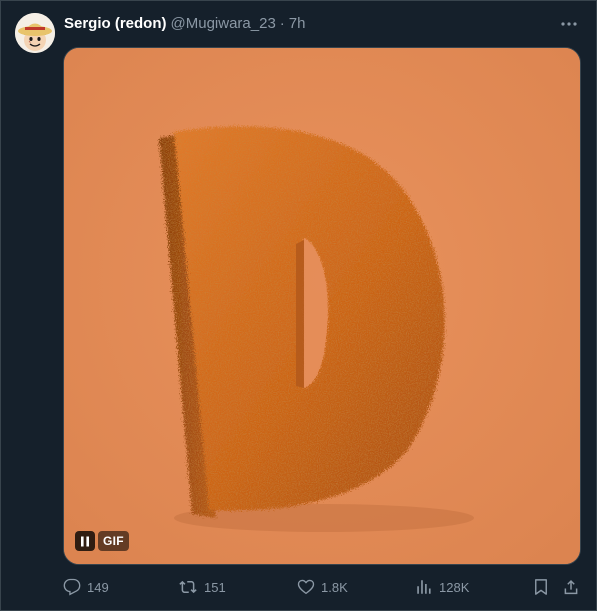  I want to click on tweet-actions: 149 151 1.8K 128K, so click(323, 587).